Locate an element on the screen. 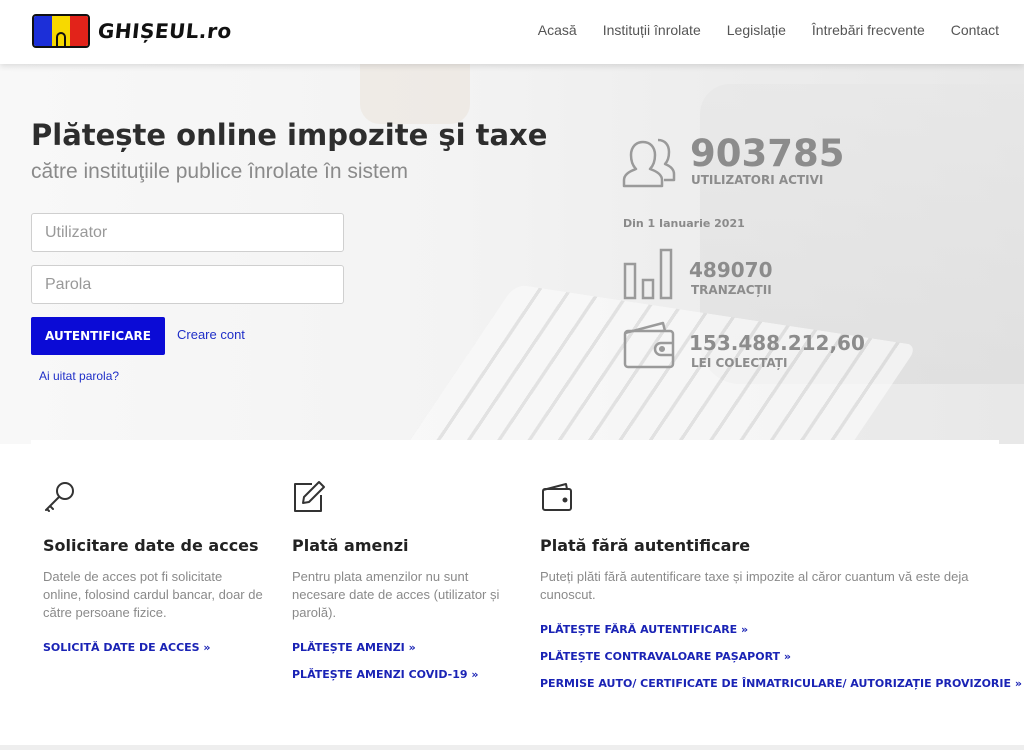 The image size is (1024, 750). pay-covid-fines-link: PLĂTEȘTE AMENZI COVID-19 » is located at coordinates (385, 674).